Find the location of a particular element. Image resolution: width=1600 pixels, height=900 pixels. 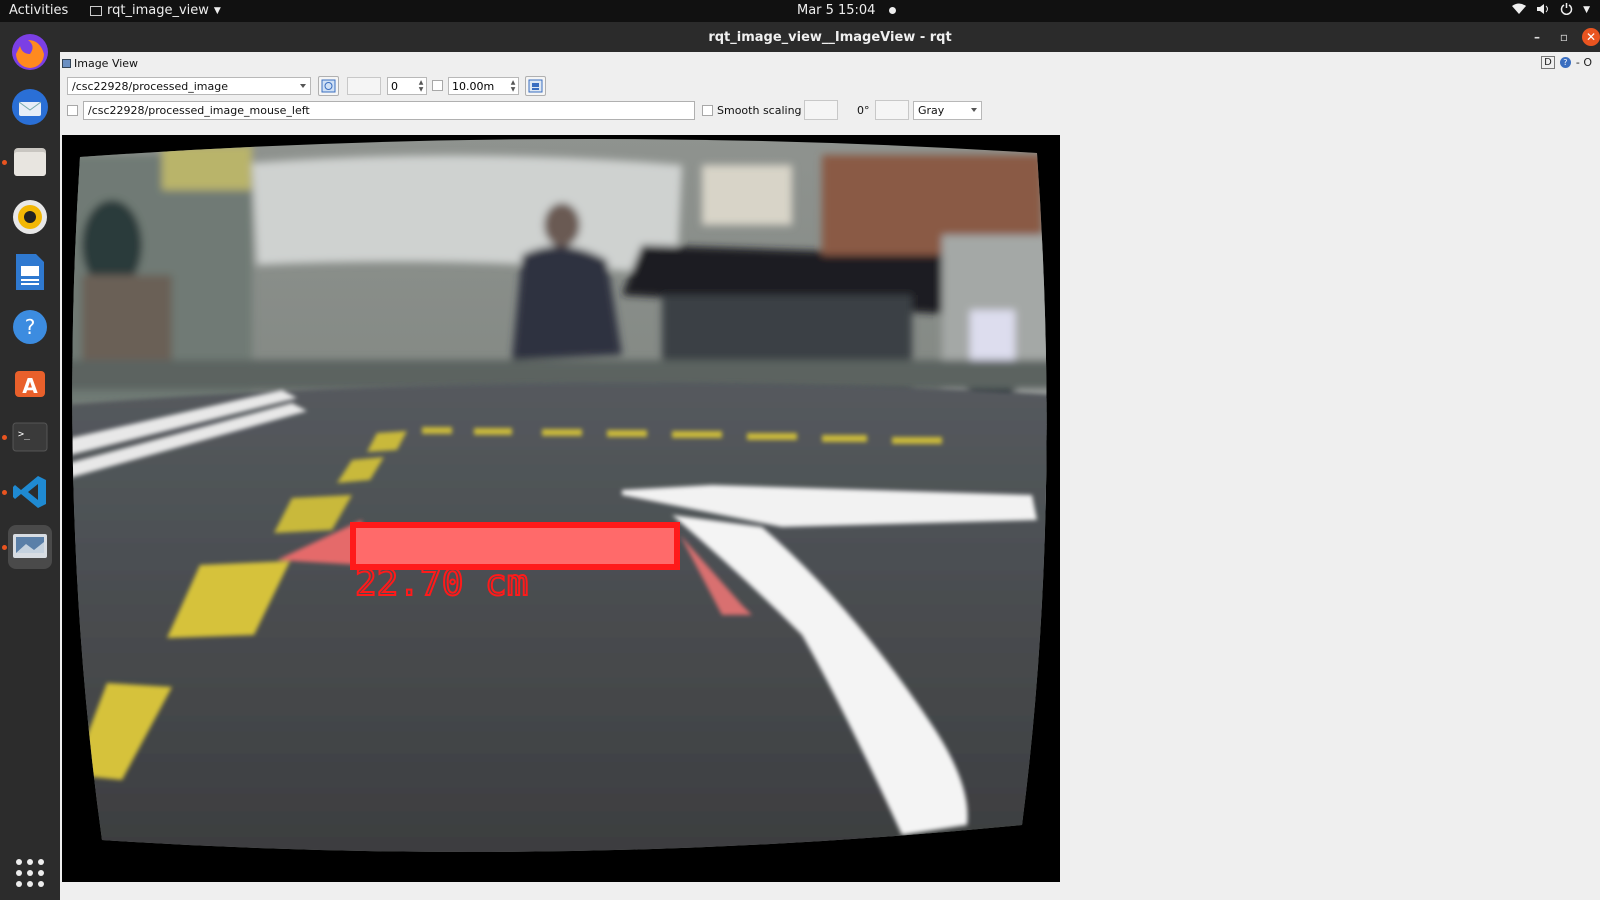

save-image-icon is located at coordinates (535, 86).